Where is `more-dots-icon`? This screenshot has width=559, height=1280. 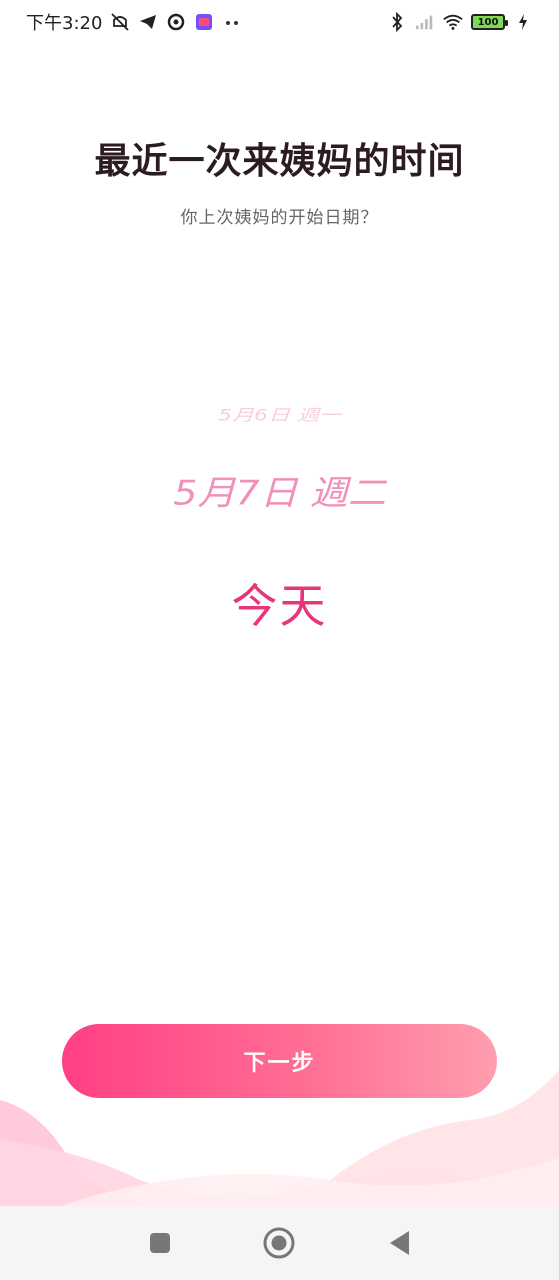
more-dots-icon is located at coordinates (232, 22).